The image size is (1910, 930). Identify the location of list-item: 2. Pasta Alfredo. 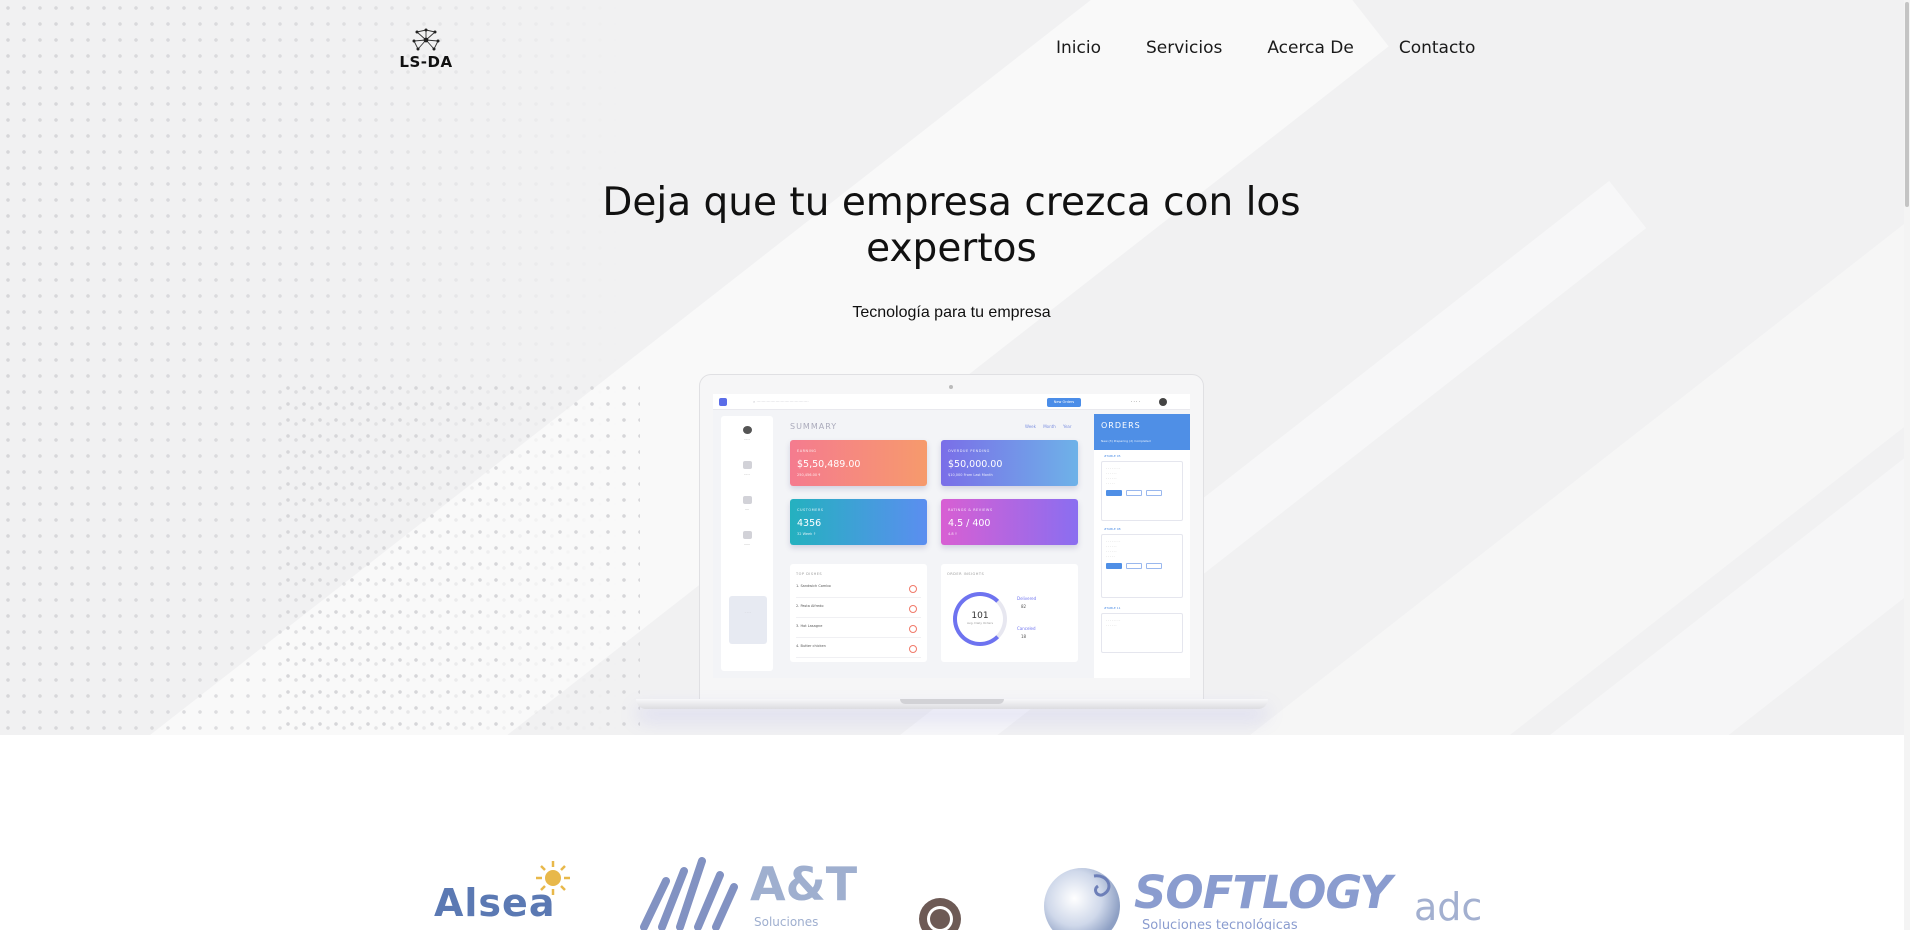
(858, 611).